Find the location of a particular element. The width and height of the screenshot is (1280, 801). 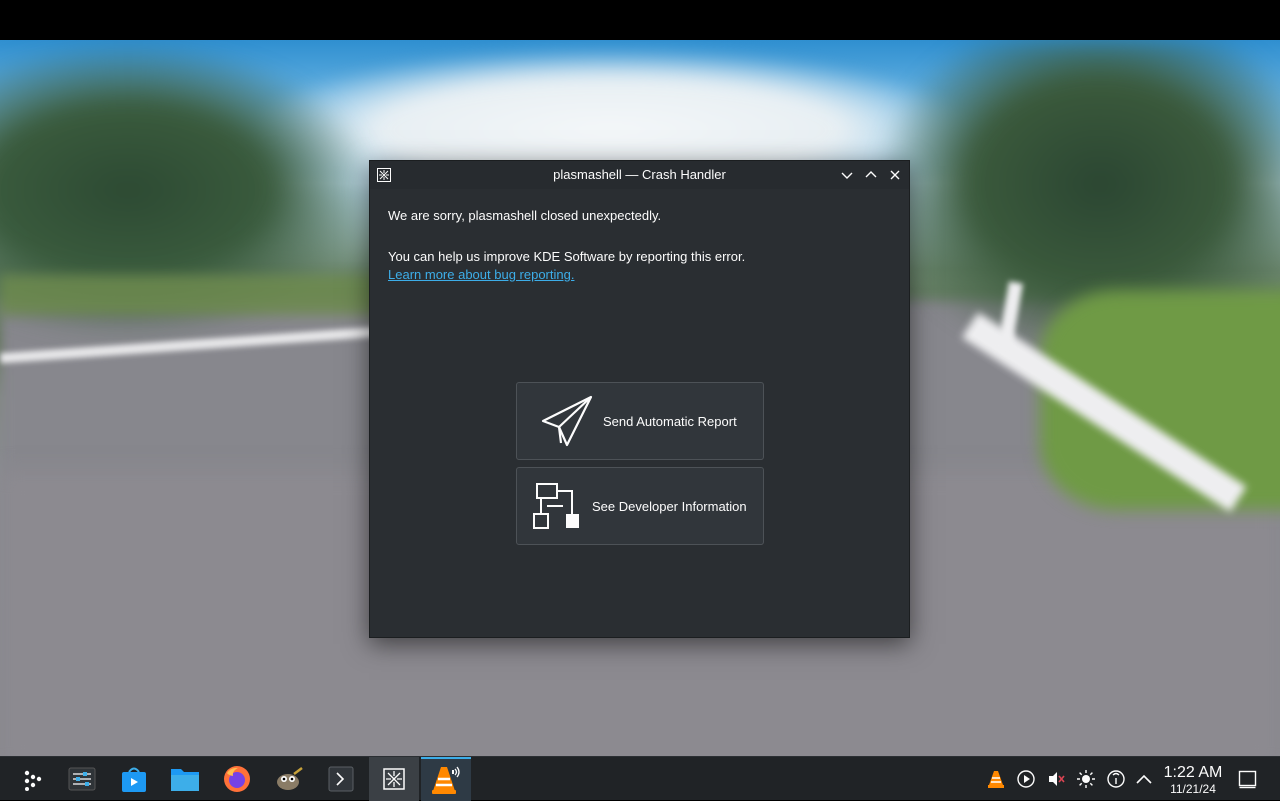

files-button is located at coordinates (185, 779).